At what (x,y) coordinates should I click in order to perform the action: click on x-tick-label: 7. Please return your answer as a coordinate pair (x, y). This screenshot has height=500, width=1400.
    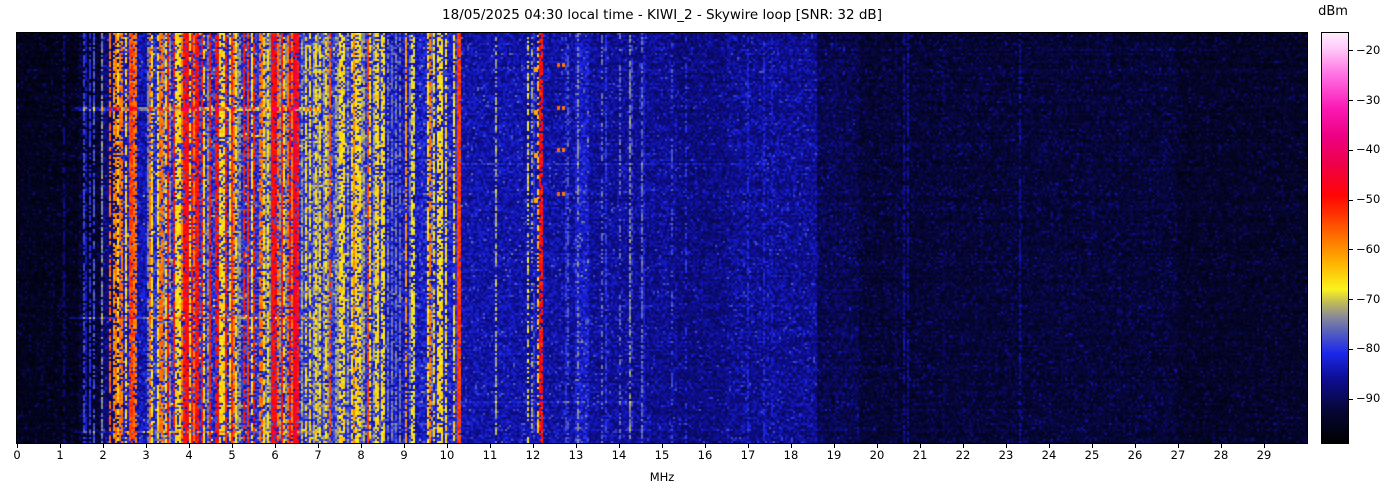
    Looking at the image, I should click on (318, 455).